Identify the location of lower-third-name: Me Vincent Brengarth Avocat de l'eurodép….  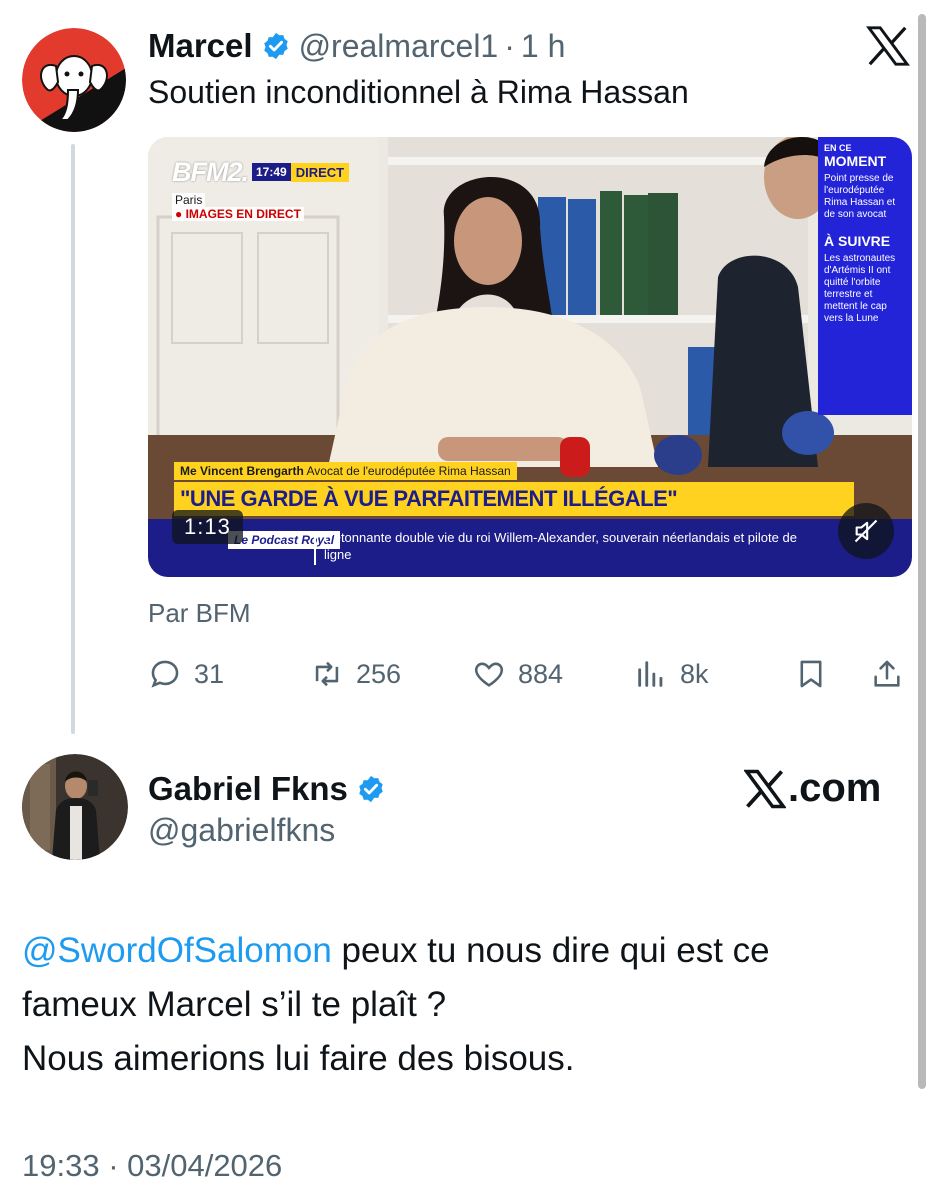
(345, 471).